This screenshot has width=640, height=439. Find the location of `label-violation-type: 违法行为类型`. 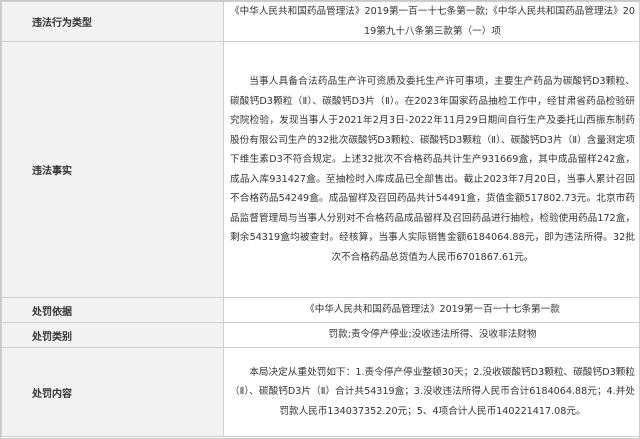

label-violation-type: 违法行为类型 is located at coordinates (112, 21).